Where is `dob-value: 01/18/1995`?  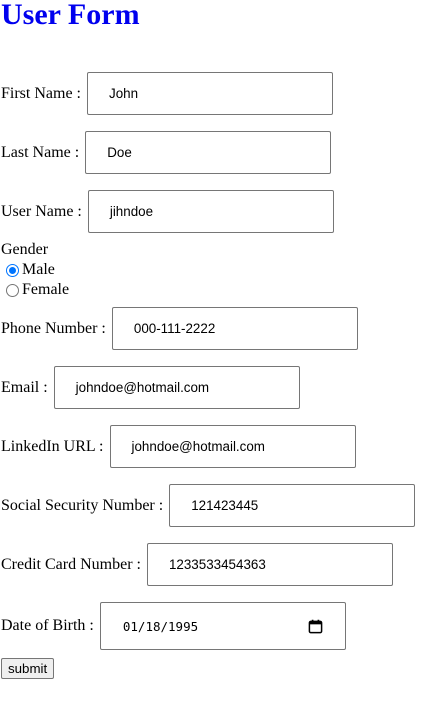 dob-value: 01/18/1995 is located at coordinates (160, 626).